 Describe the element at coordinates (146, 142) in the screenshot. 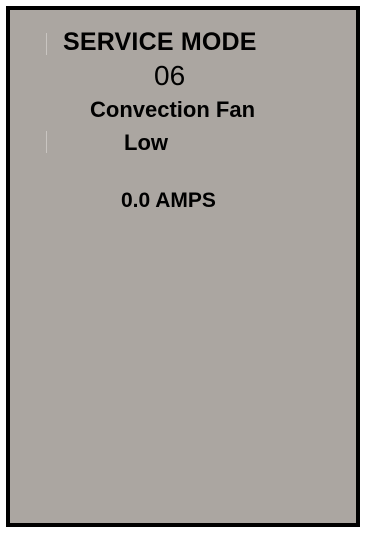

I see `test-component-setting: Low` at that location.